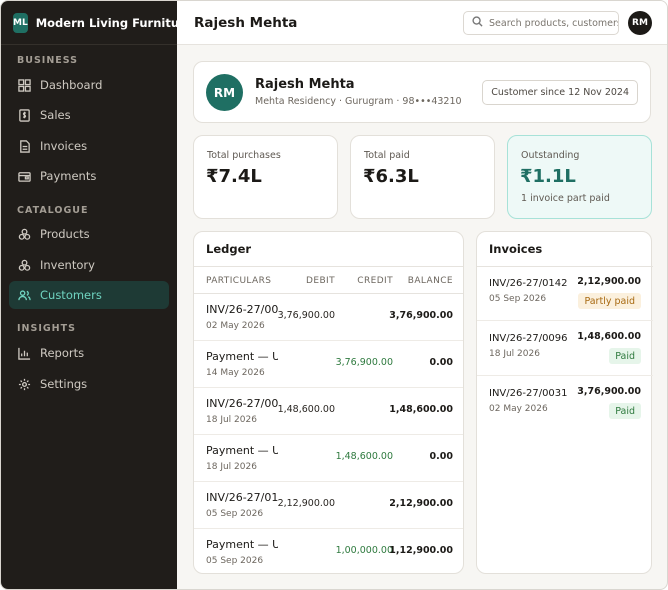  Describe the element at coordinates (46, 328) in the screenshot. I see `section-label-insights: INSIGHTS` at that location.